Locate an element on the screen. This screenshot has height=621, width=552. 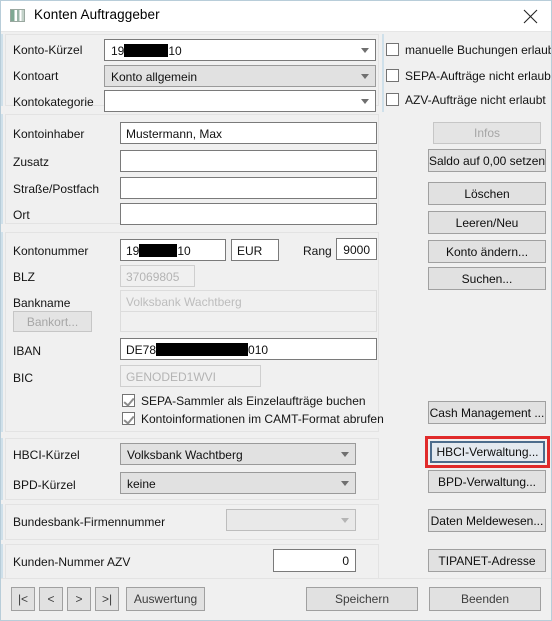
kontoart-combo: Konto allgemein is located at coordinates (240, 76).